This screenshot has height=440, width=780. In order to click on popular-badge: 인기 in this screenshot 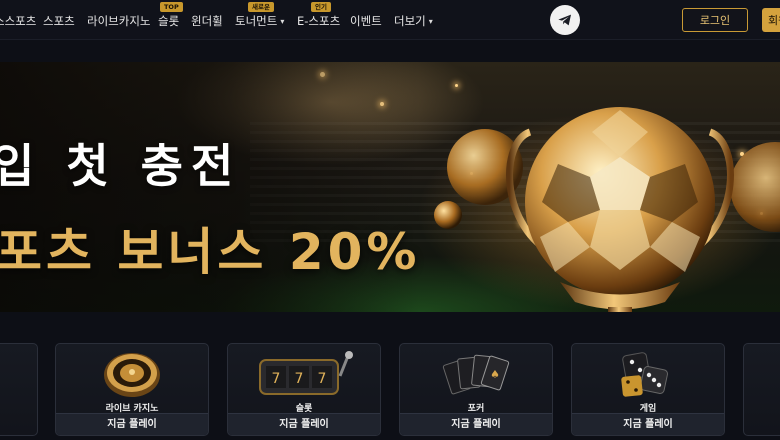, I will do `click(321, 7)`.